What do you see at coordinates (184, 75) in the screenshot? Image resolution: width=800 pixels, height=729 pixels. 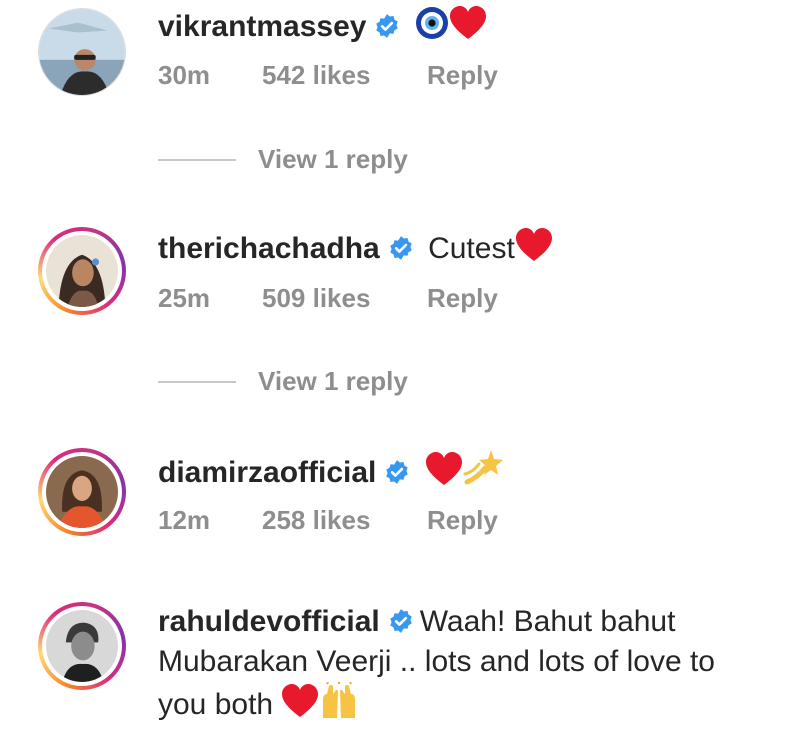 I see `comment-time: 30m` at bounding box center [184, 75].